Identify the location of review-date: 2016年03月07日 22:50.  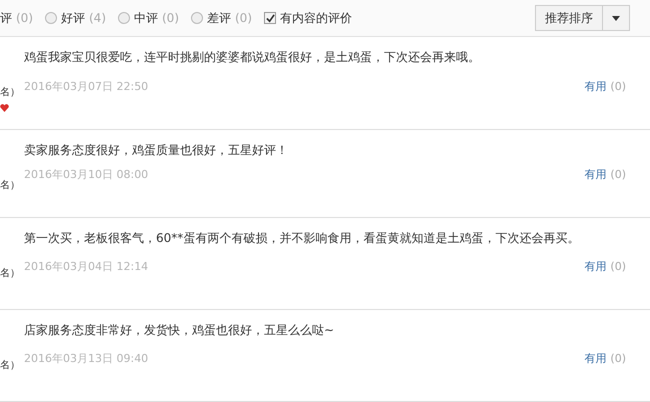
(86, 86).